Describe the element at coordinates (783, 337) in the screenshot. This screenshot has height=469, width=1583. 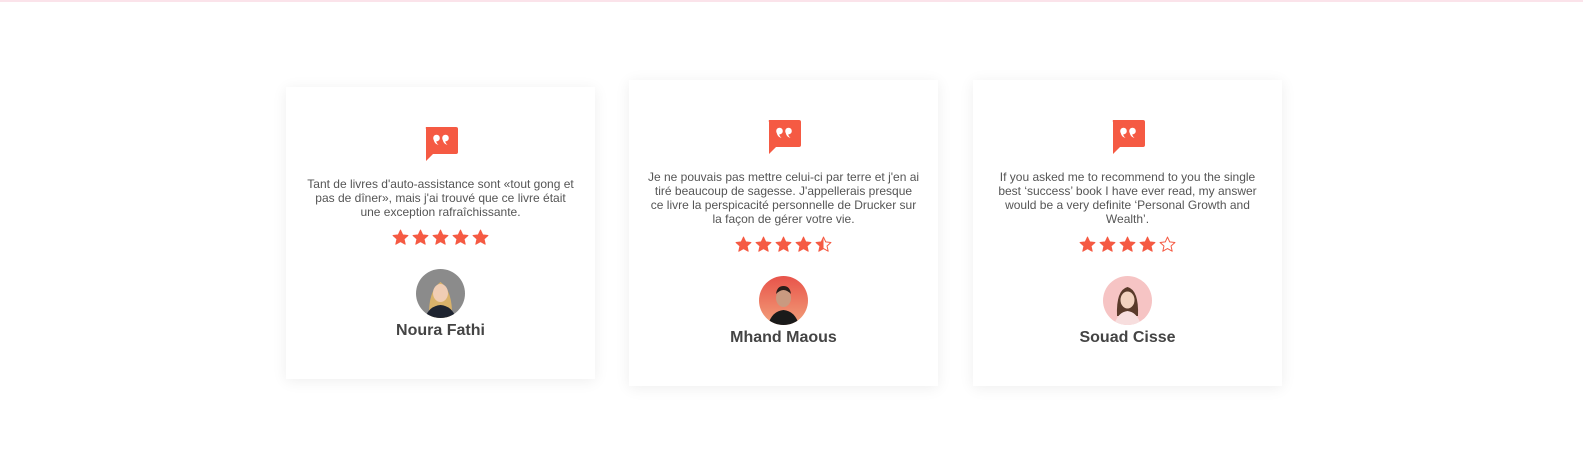
I see `reviewer-name: Mhand Maous` at that location.